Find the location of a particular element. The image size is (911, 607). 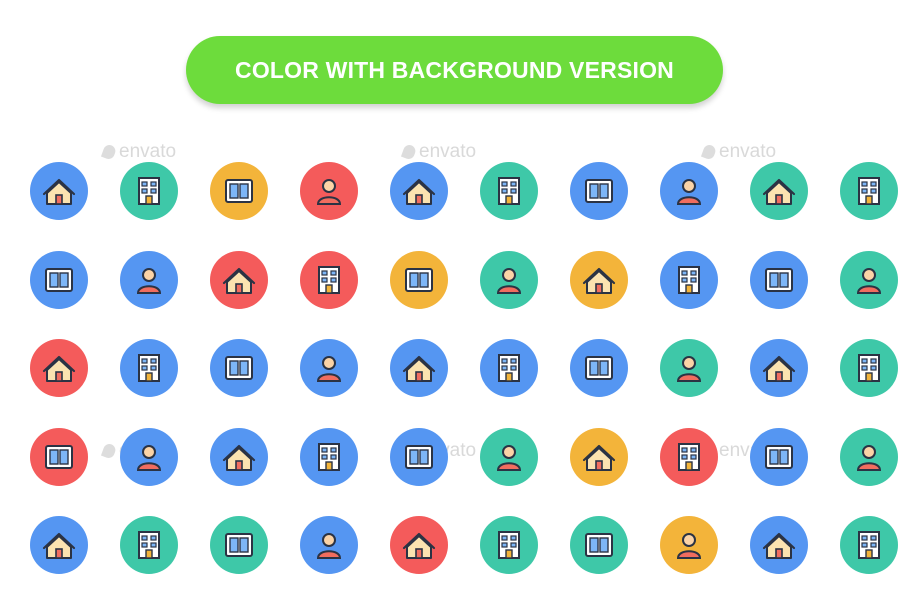

office-tower-icon is located at coordinates (59, 368).